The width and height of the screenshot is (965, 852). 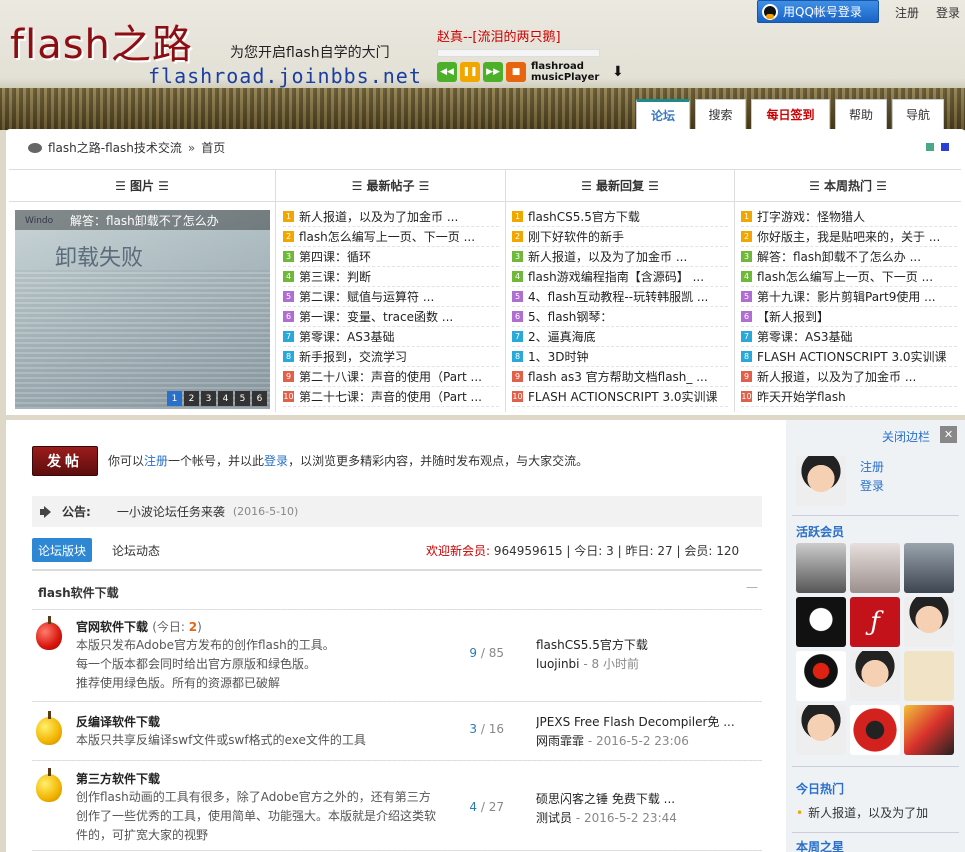 I want to click on nav-tab-navigation: 导航, so click(x=918, y=114).